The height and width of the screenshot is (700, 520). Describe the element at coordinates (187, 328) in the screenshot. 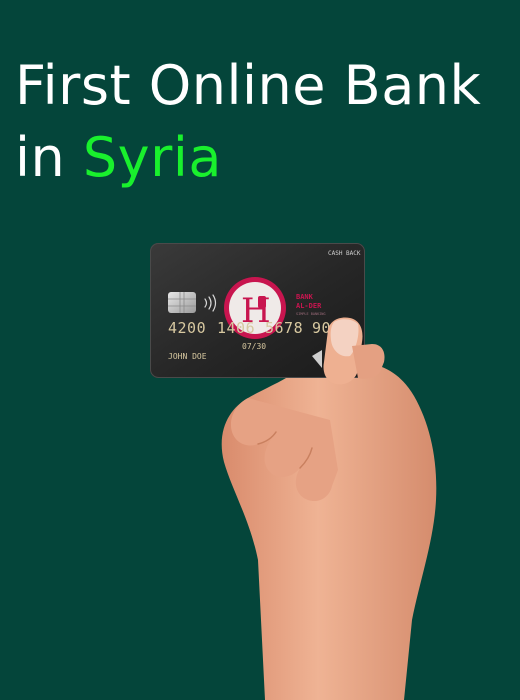

I see `card-number-group-1: 4200` at that location.